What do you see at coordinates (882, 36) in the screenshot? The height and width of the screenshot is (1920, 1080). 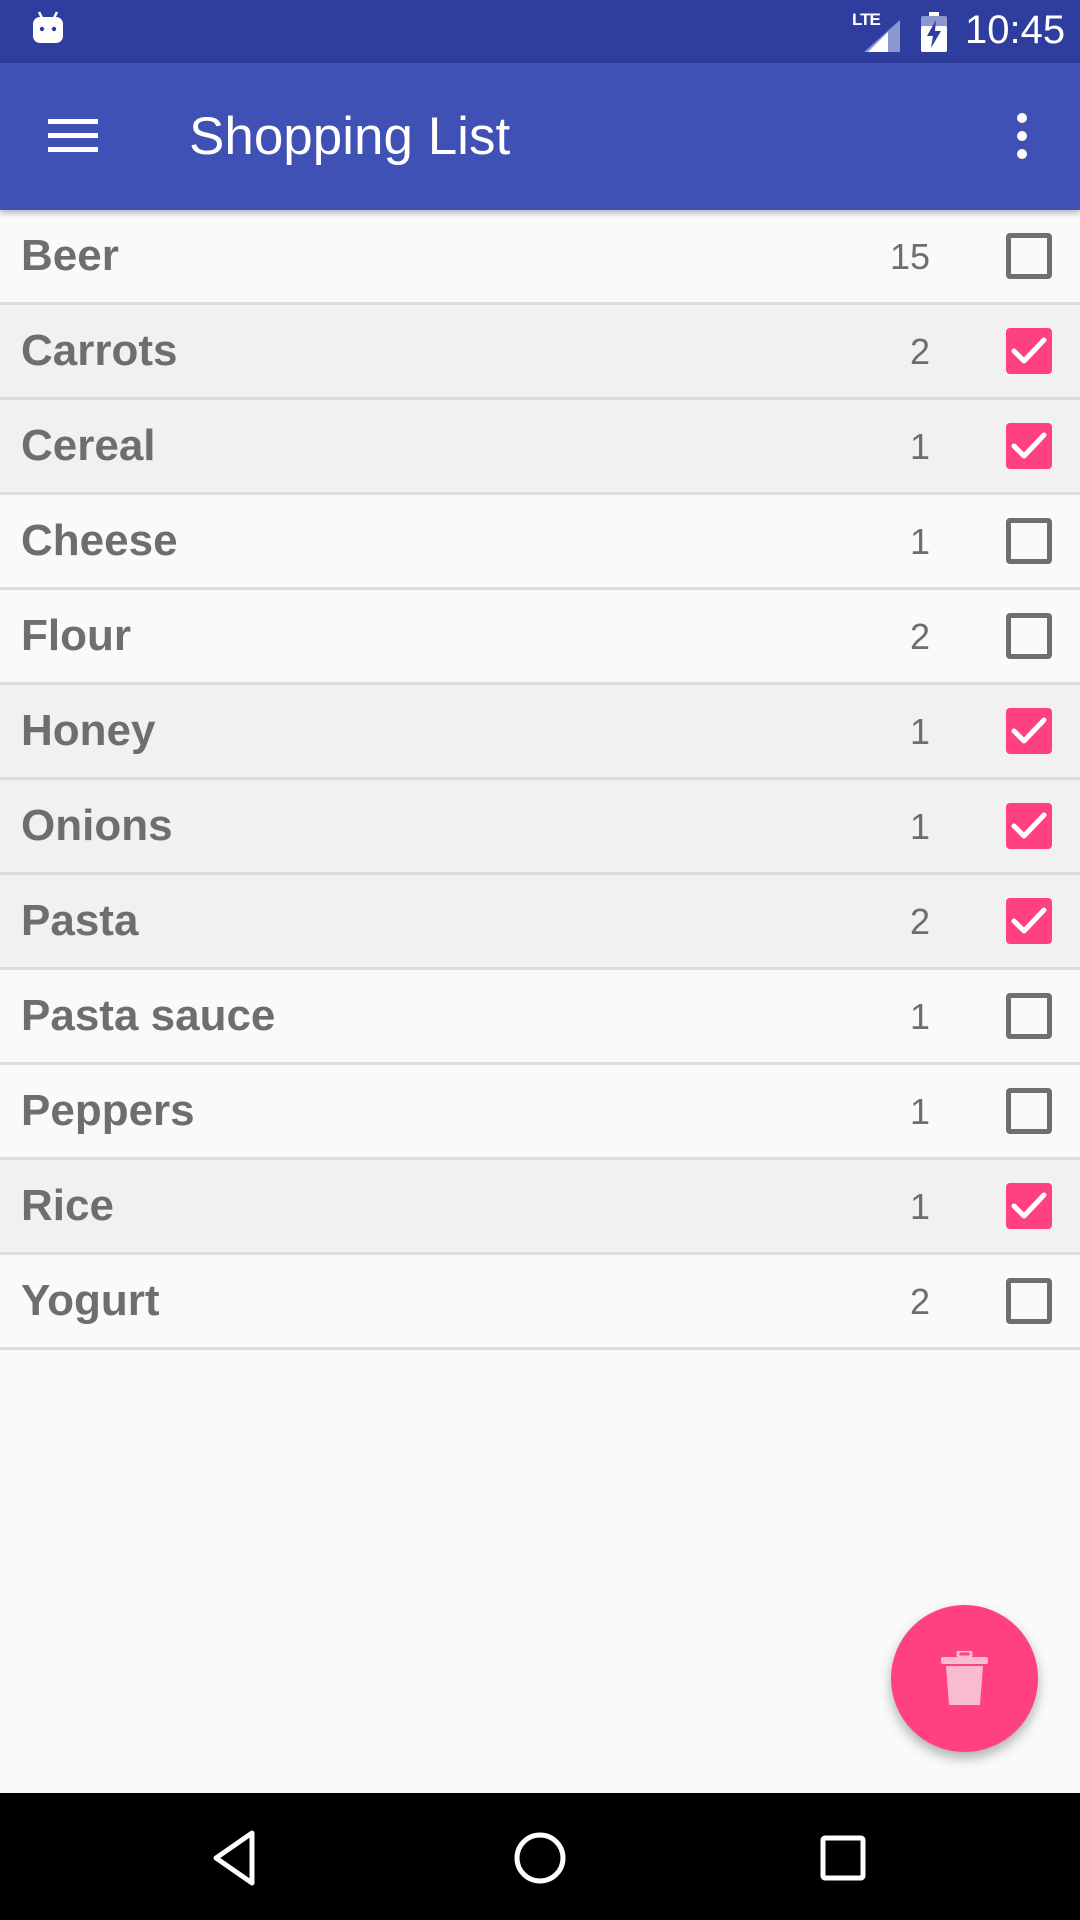 I see `signal-icon` at bounding box center [882, 36].